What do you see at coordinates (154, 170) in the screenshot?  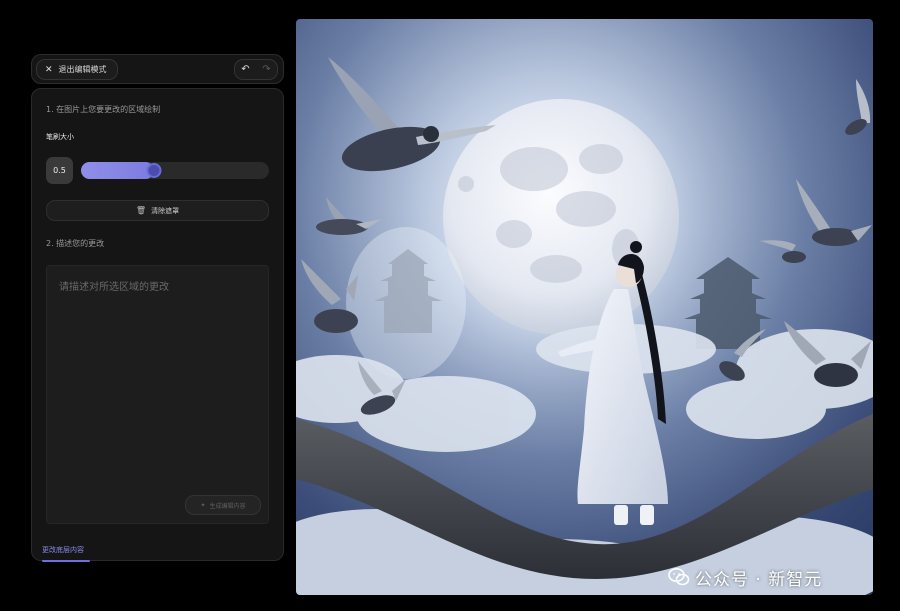 I see `brush-size-slider-thumb` at bounding box center [154, 170].